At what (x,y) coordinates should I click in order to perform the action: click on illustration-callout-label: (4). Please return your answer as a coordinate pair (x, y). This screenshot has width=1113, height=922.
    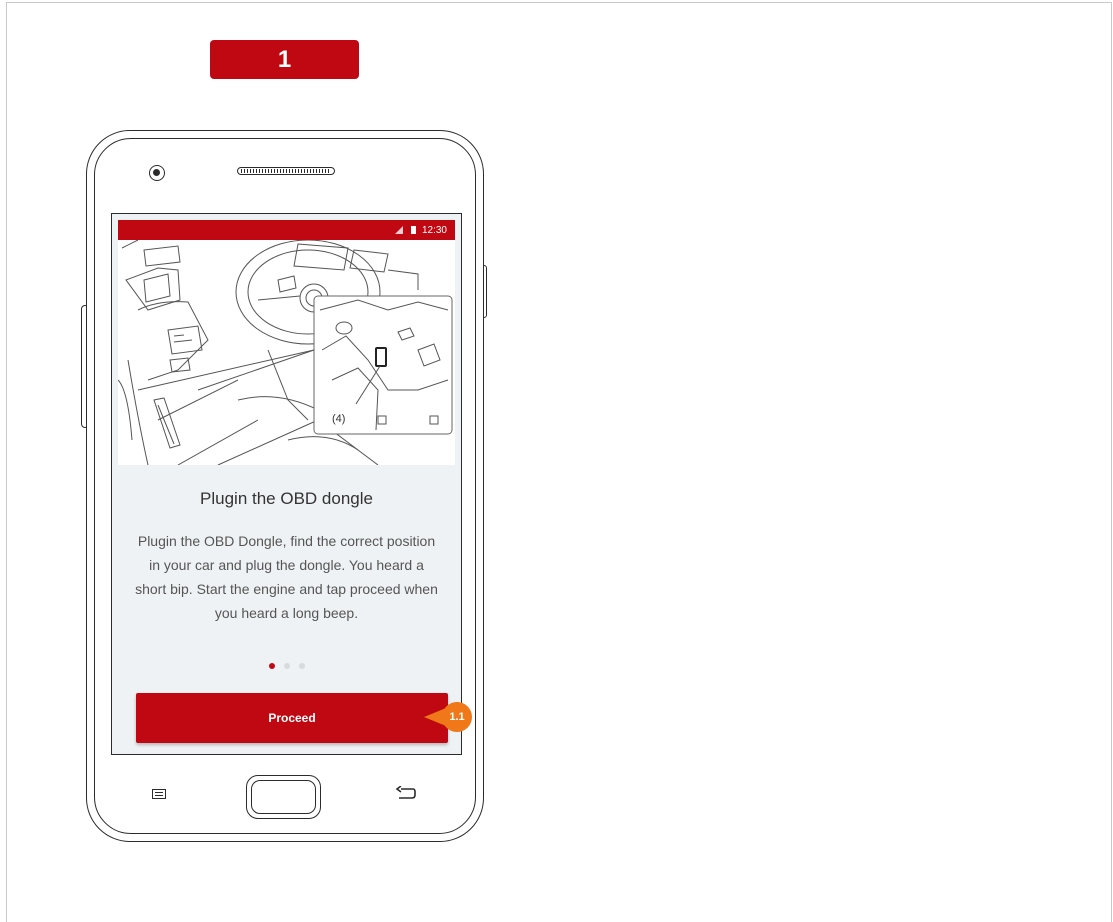
    Looking at the image, I should click on (338, 419).